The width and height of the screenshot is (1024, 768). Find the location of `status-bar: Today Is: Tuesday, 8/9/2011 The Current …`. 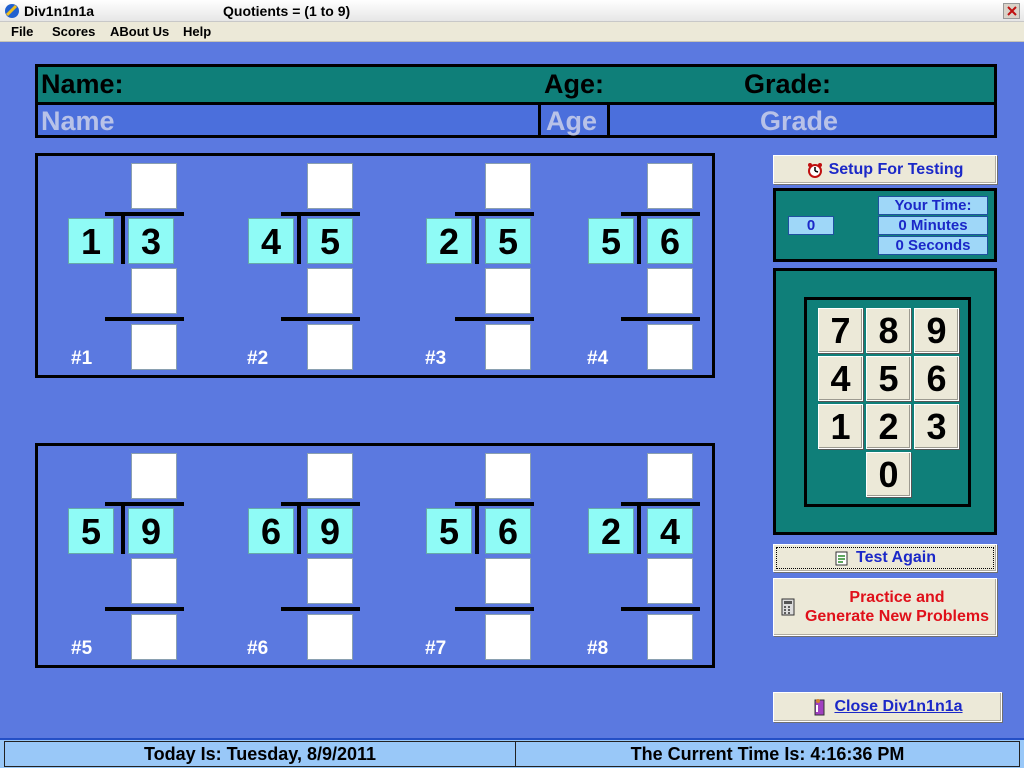

status-bar: Today Is: Tuesday, 8/9/2011 The Current … is located at coordinates (512, 753).